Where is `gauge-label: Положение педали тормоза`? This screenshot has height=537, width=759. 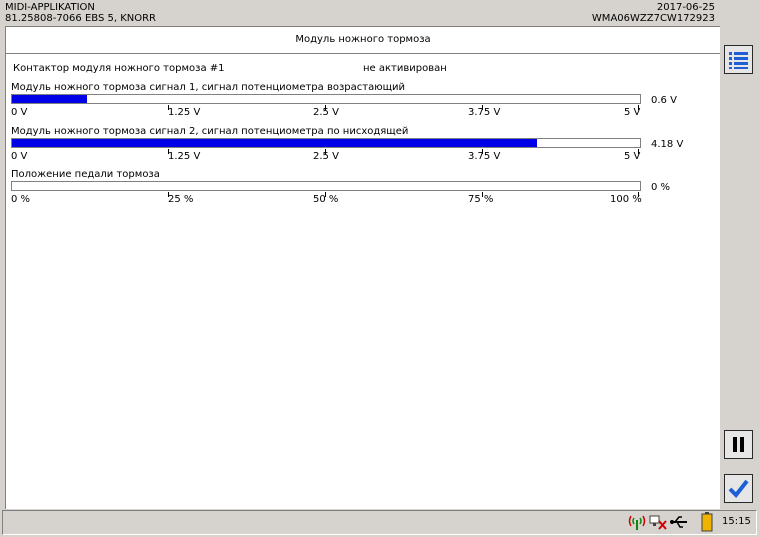 gauge-label: Положение педали тормоза is located at coordinates (85, 174).